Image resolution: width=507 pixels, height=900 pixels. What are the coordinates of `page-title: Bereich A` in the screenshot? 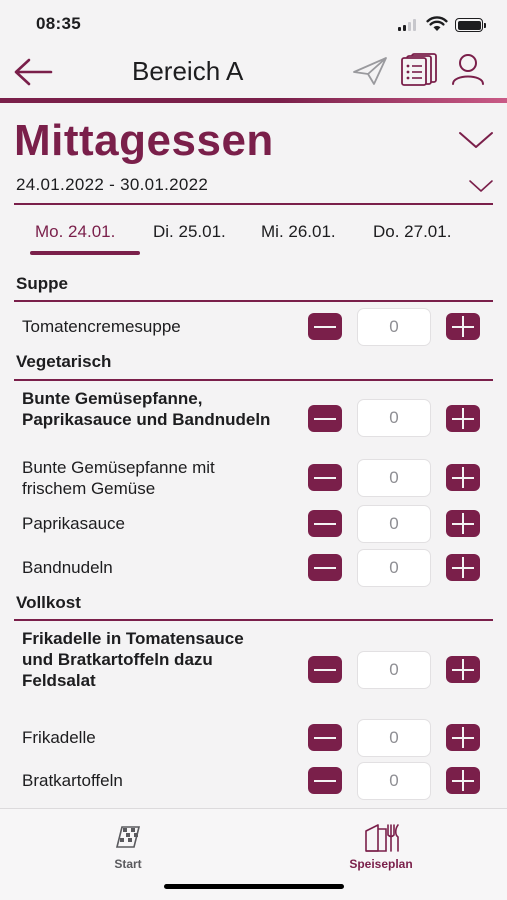 It's located at (188, 71).